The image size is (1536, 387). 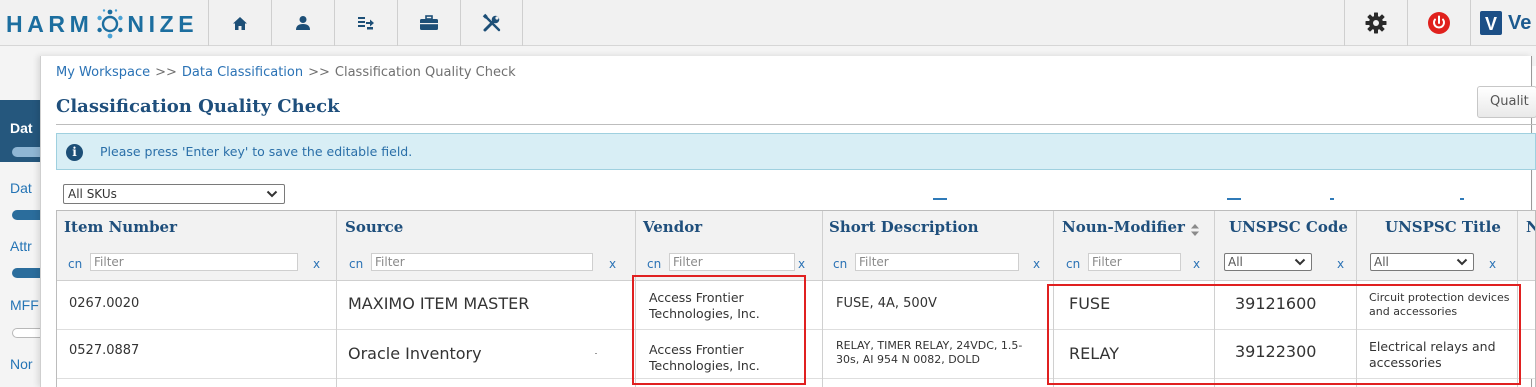 I want to click on tools-icon, so click(x=491, y=22).